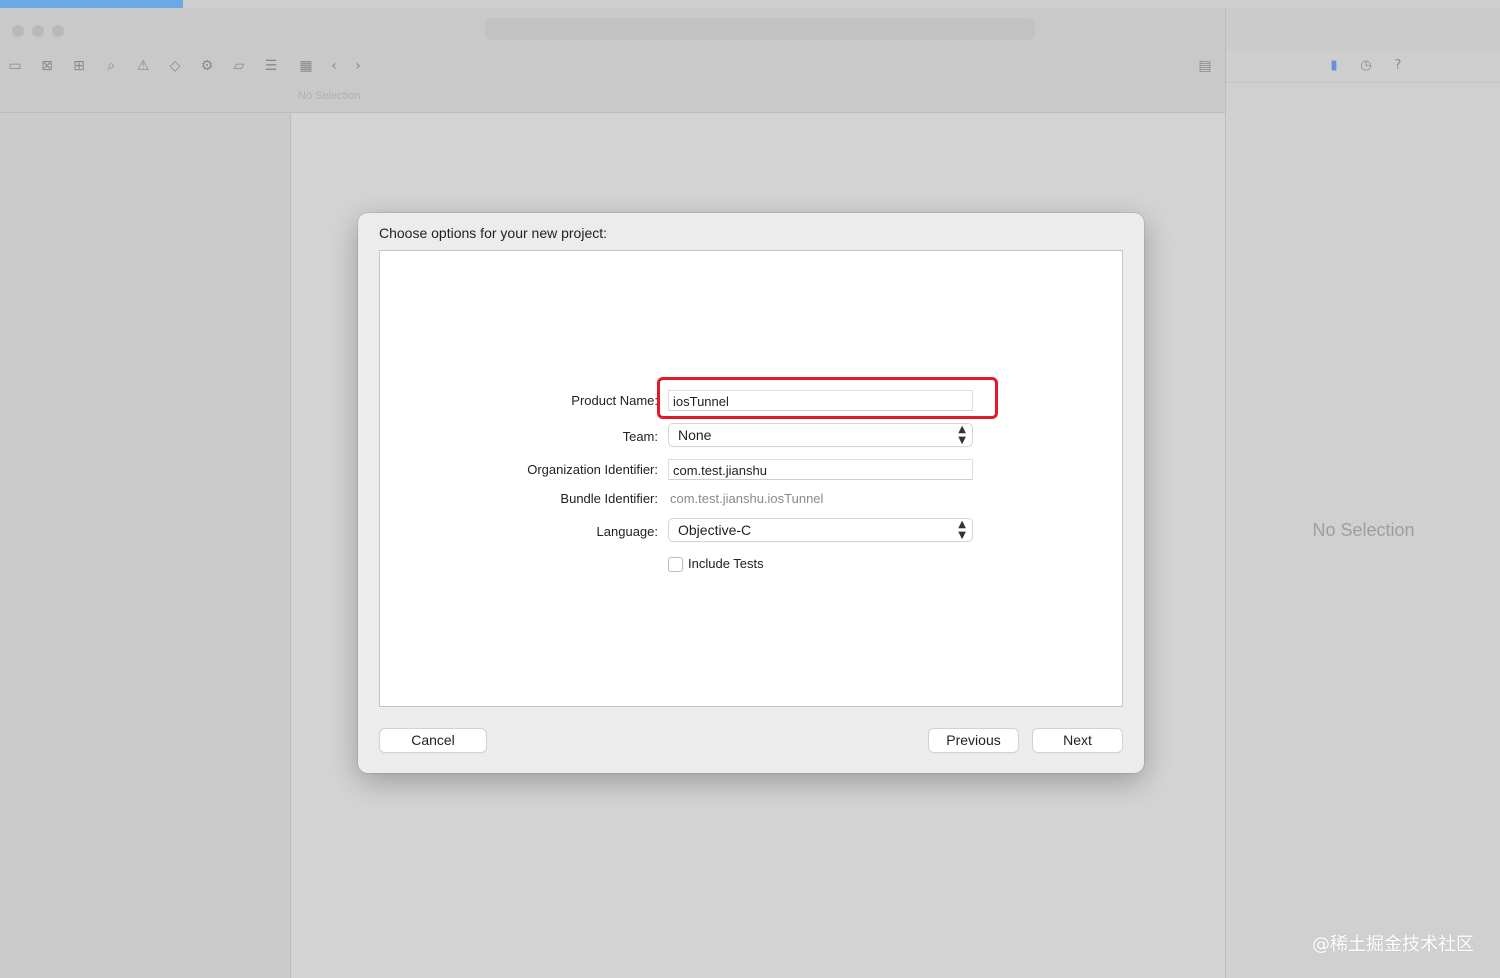 This screenshot has height=978, width=1500. Describe the element at coordinates (640, 436) in the screenshot. I see `team-label: Team:` at that location.